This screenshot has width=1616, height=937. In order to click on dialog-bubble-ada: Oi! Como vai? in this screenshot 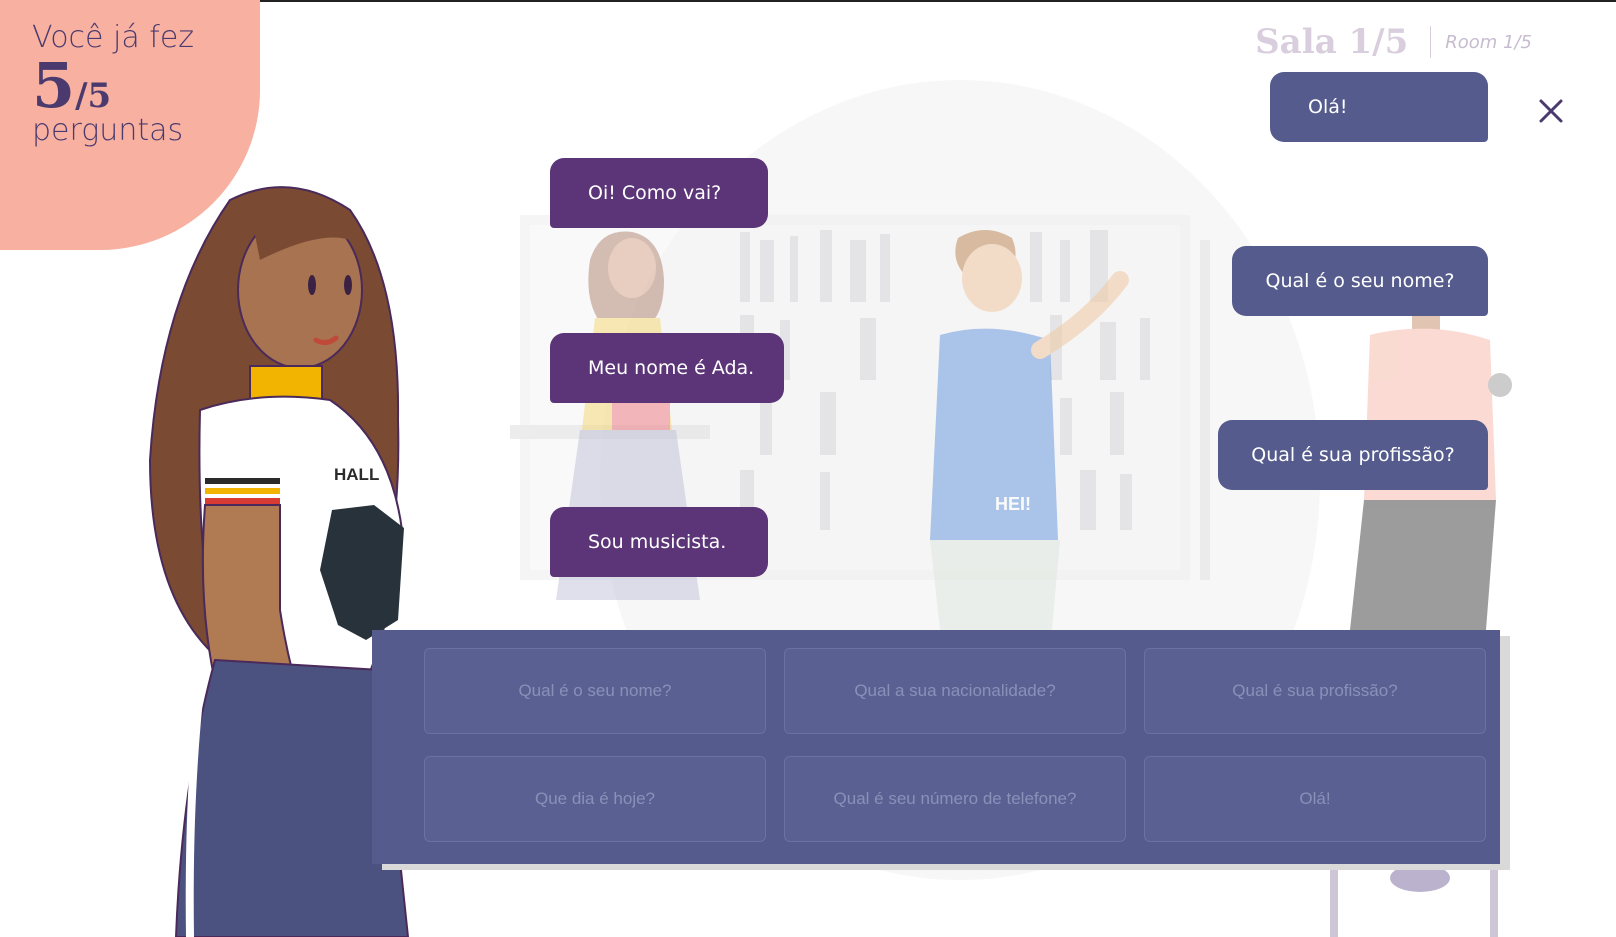, I will do `click(659, 193)`.